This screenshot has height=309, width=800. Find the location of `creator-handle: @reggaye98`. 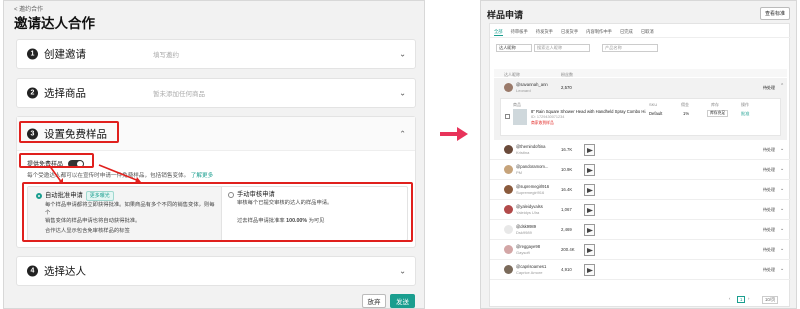

creator-handle: @reggaye98 is located at coordinates (528, 246).